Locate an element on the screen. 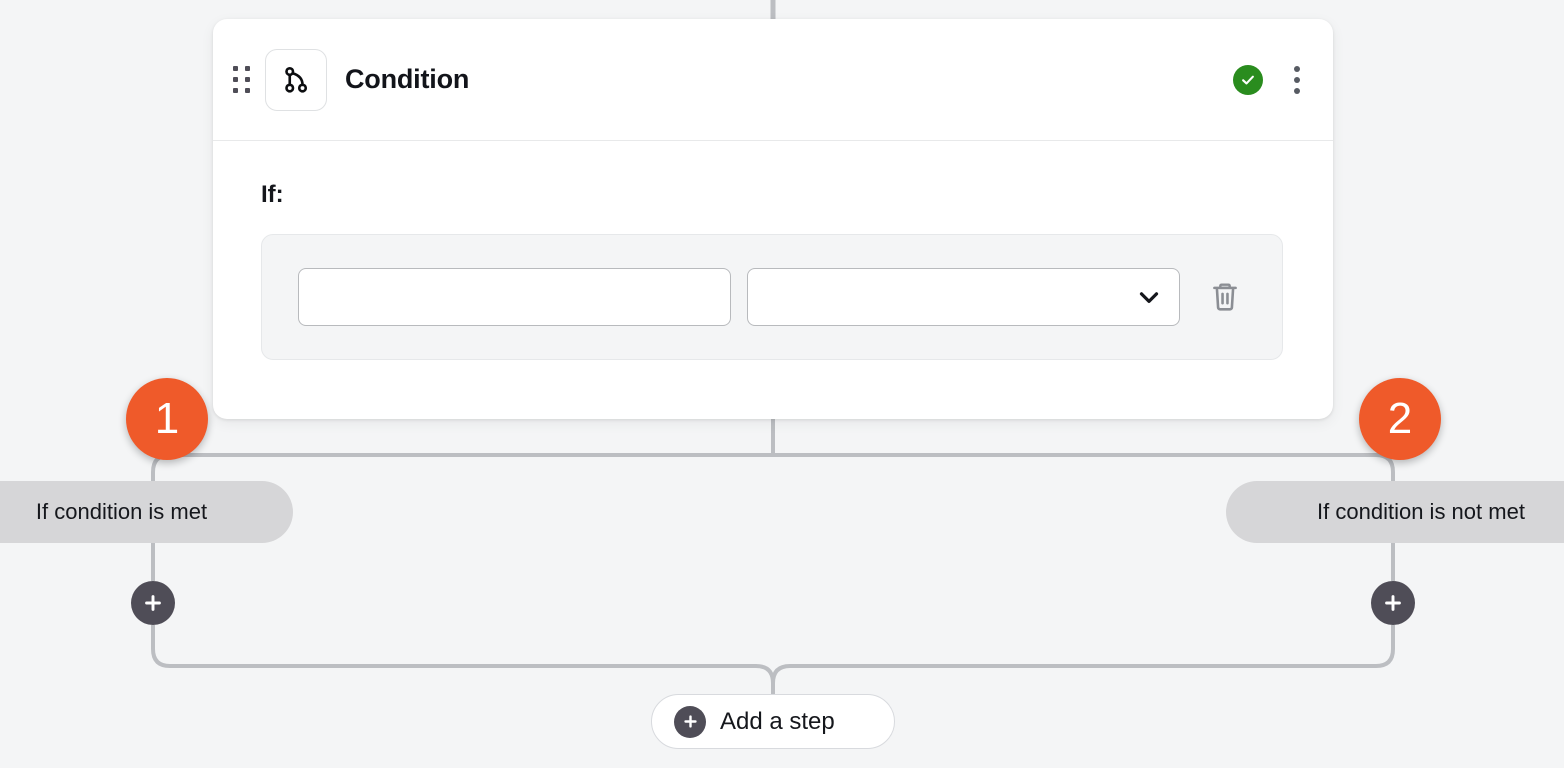 This screenshot has width=1564, height=768. delete-condition-button is located at coordinates (1225, 297).